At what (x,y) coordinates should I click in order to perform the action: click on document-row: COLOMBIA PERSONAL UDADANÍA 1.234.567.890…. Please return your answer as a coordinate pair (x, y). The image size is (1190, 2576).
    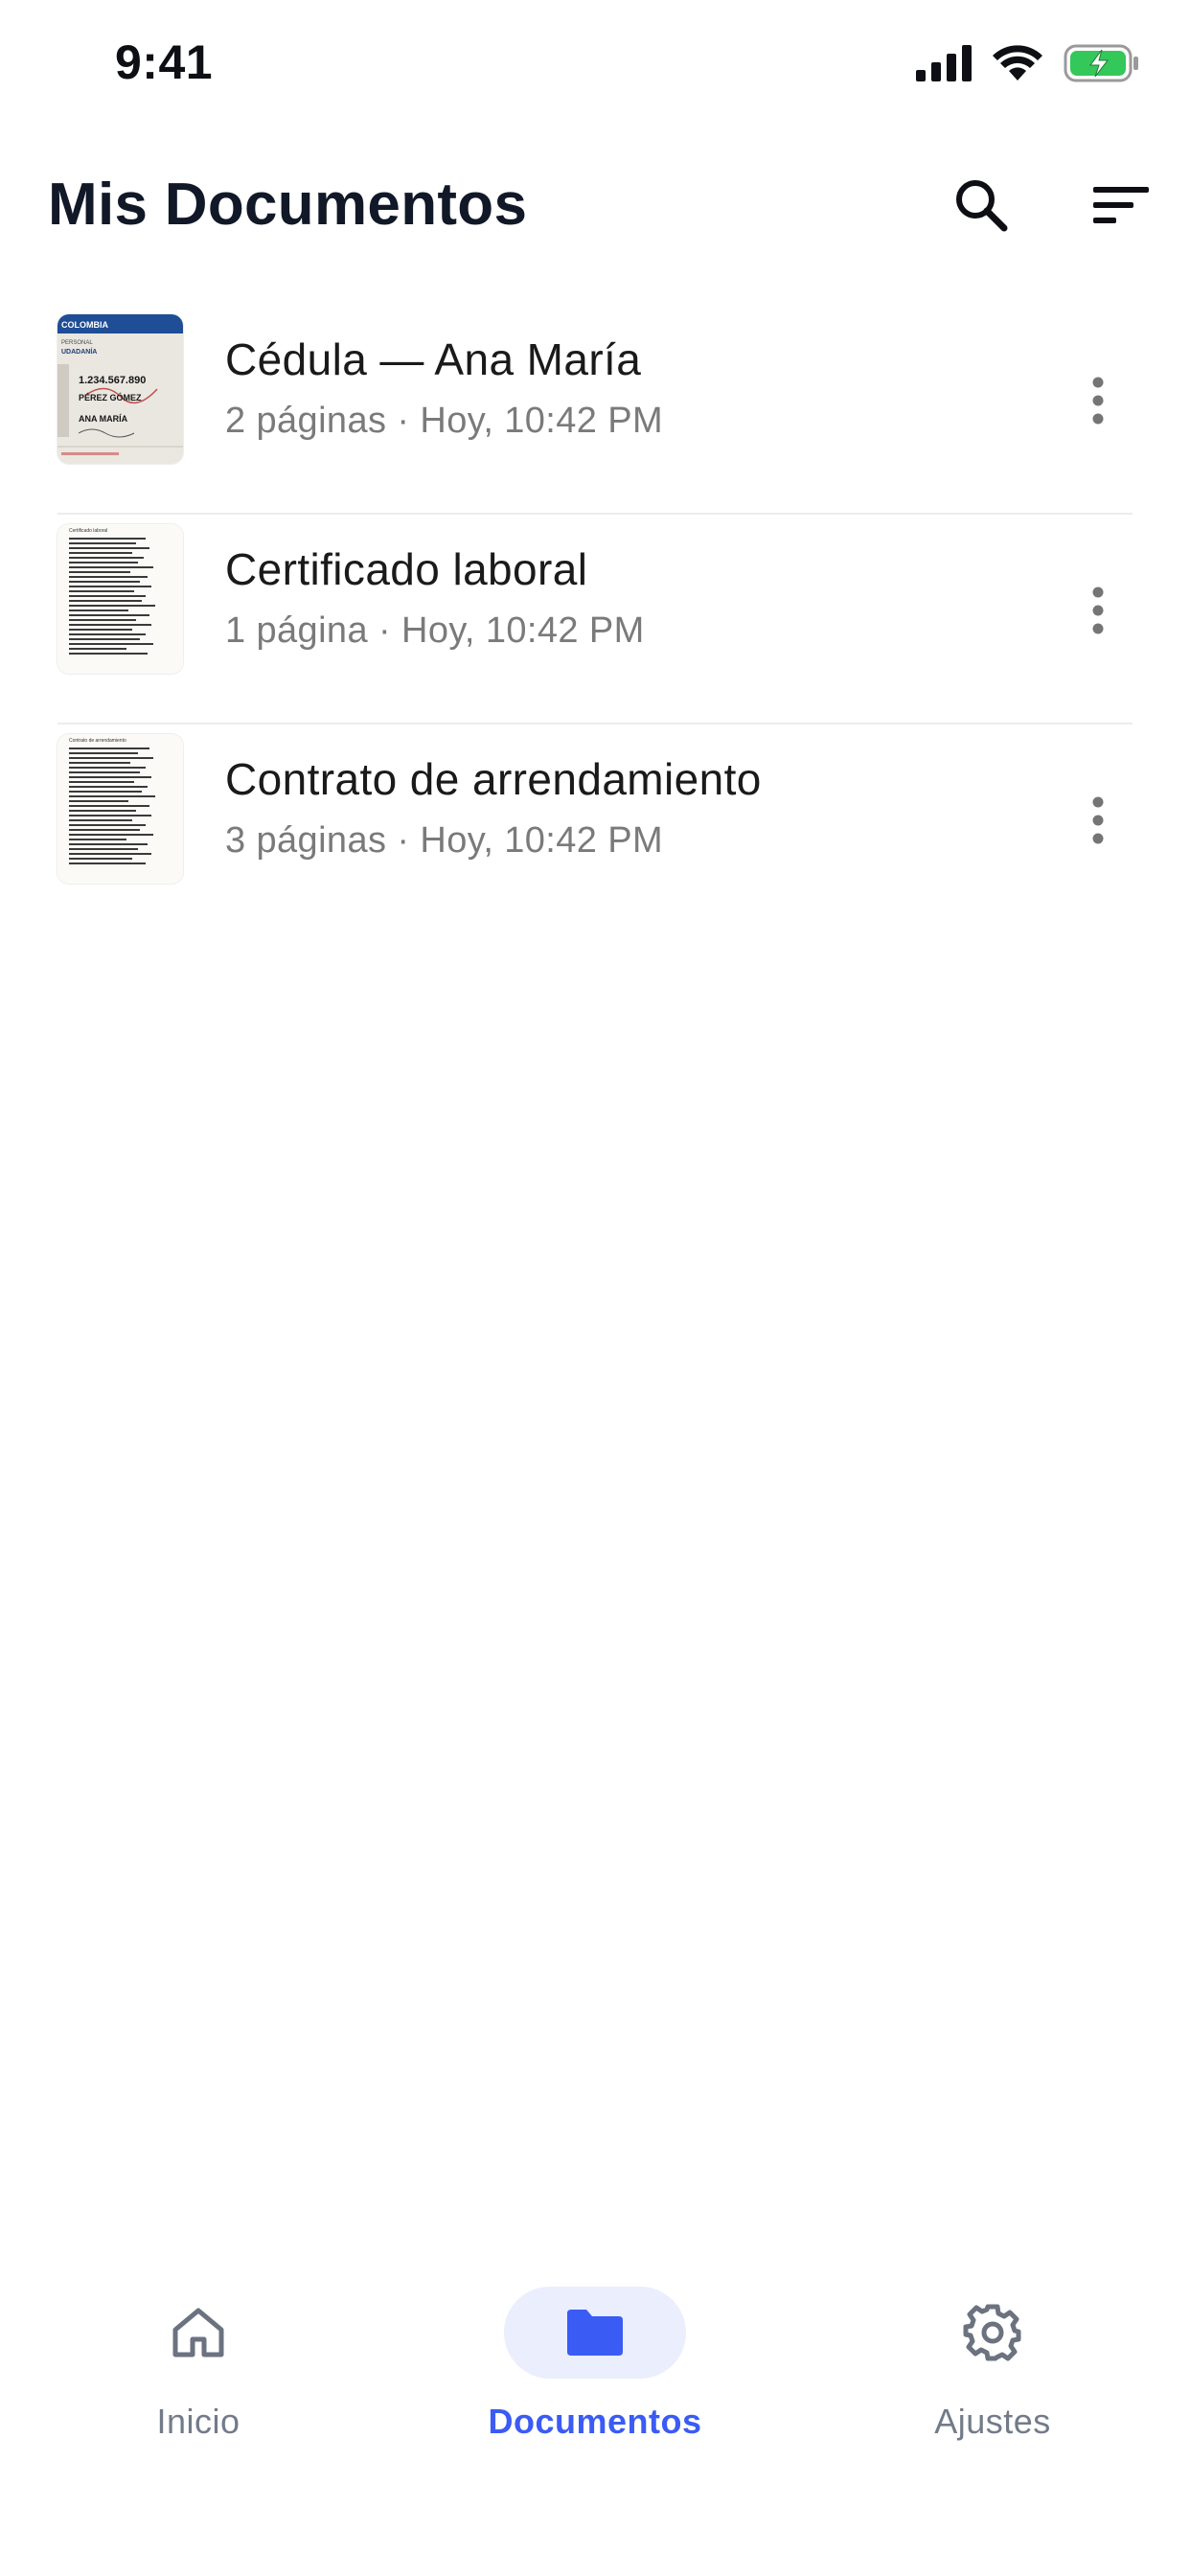
    Looking at the image, I should click on (595, 410).